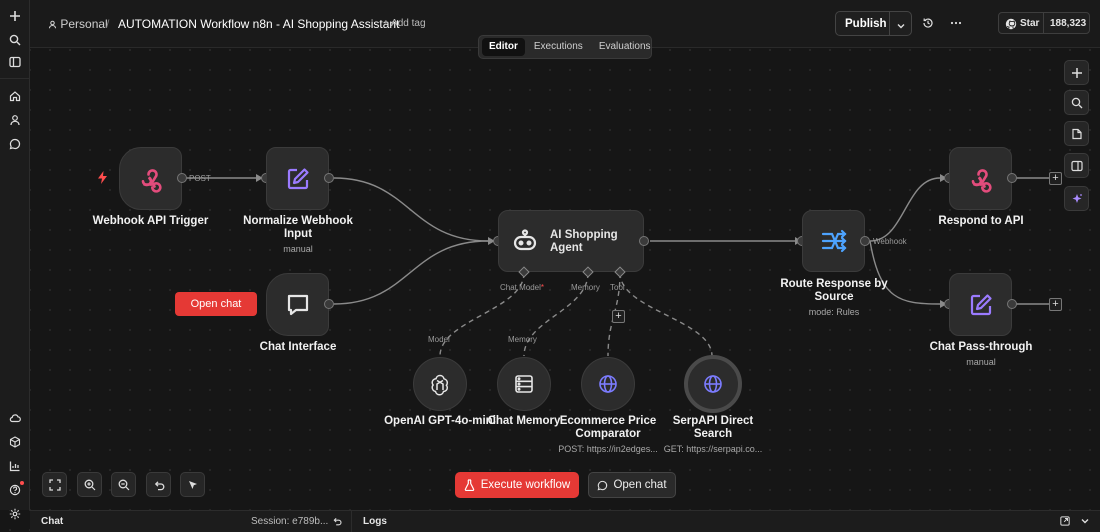  I want to click on execute-workflow-button: Execute workflow, so click(517, 485).